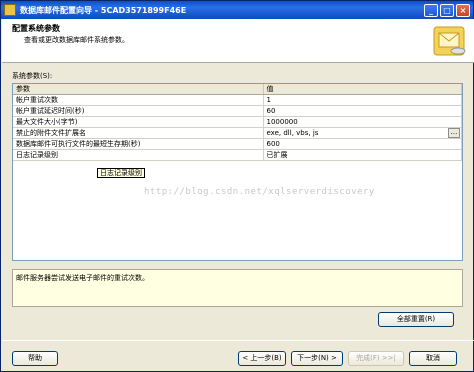  I want to click on parameter-name: 禁止的附件文件扩展名, so click(138, 133).